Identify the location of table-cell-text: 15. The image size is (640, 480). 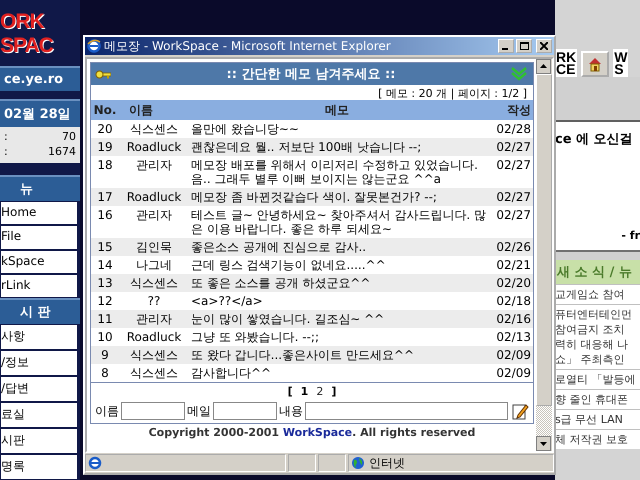
(105, 247).